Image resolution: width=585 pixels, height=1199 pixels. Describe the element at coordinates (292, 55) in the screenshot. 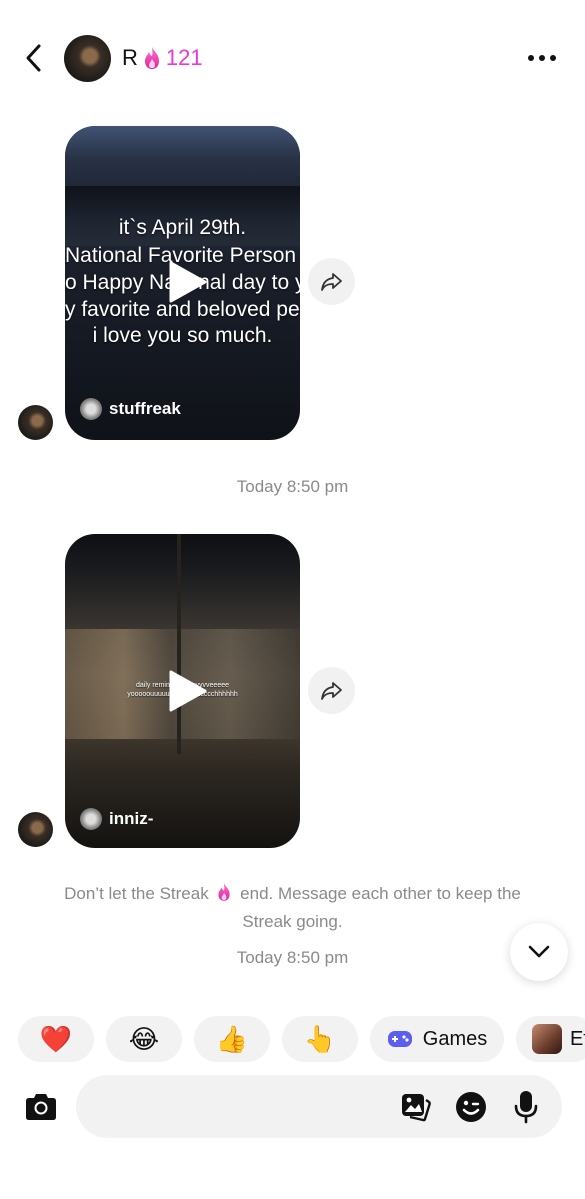

I see `chat-header: R 121` at that location.